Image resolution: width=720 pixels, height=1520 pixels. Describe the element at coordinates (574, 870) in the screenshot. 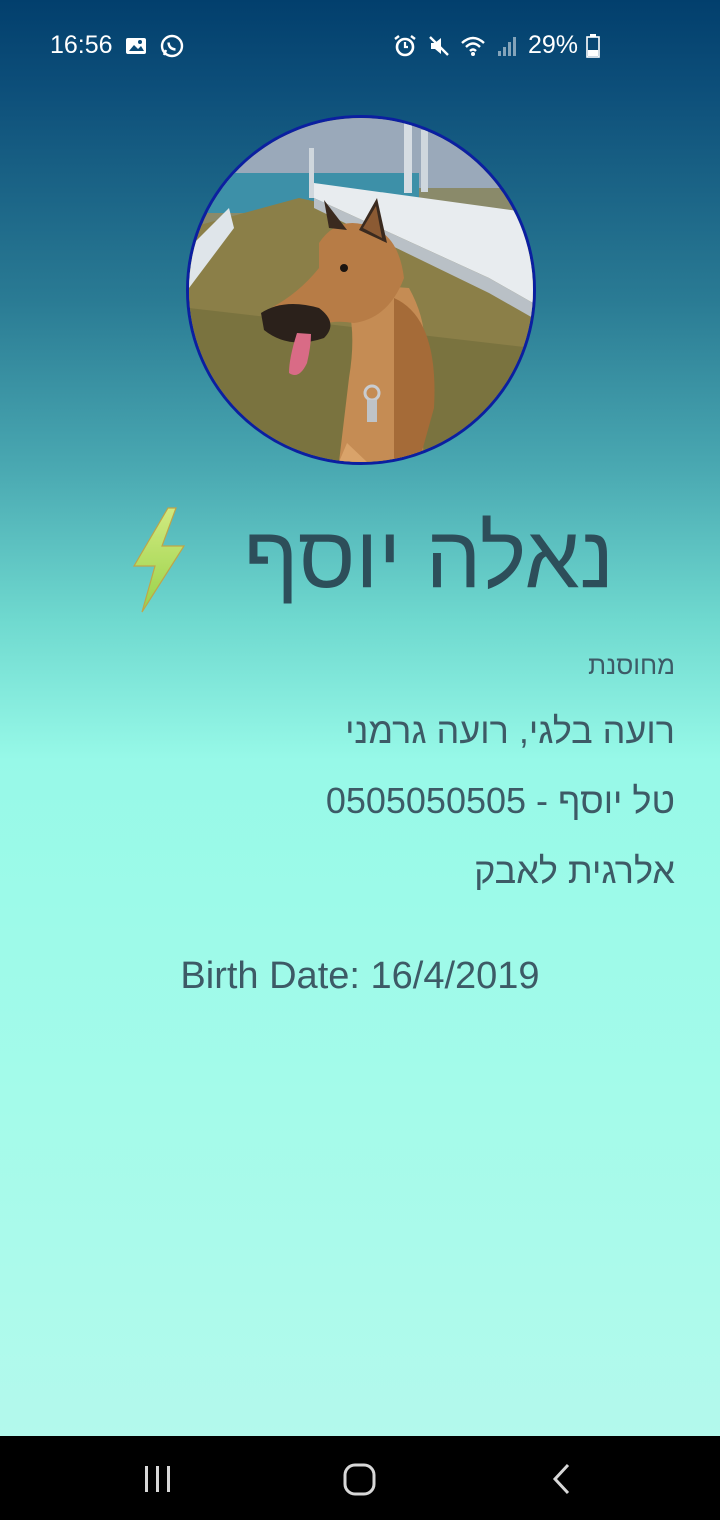

I see `pet-allergy: אלרגית לאבק` at that location.